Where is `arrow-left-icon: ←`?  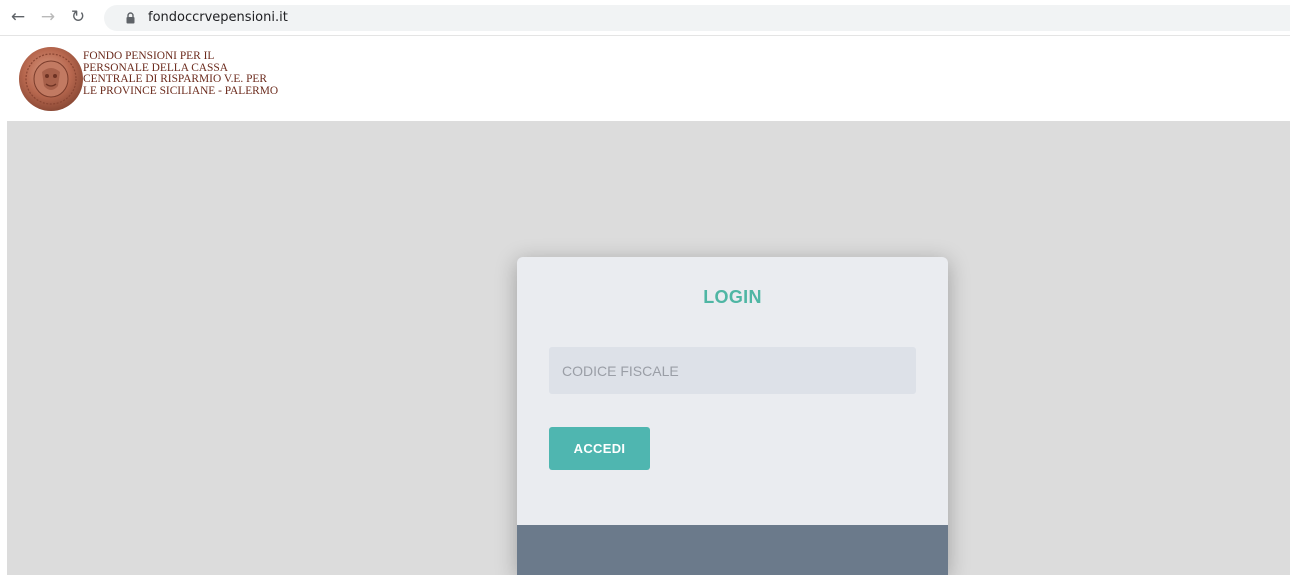
arrow-left-icon: ← is located at coordinates (18, 17).